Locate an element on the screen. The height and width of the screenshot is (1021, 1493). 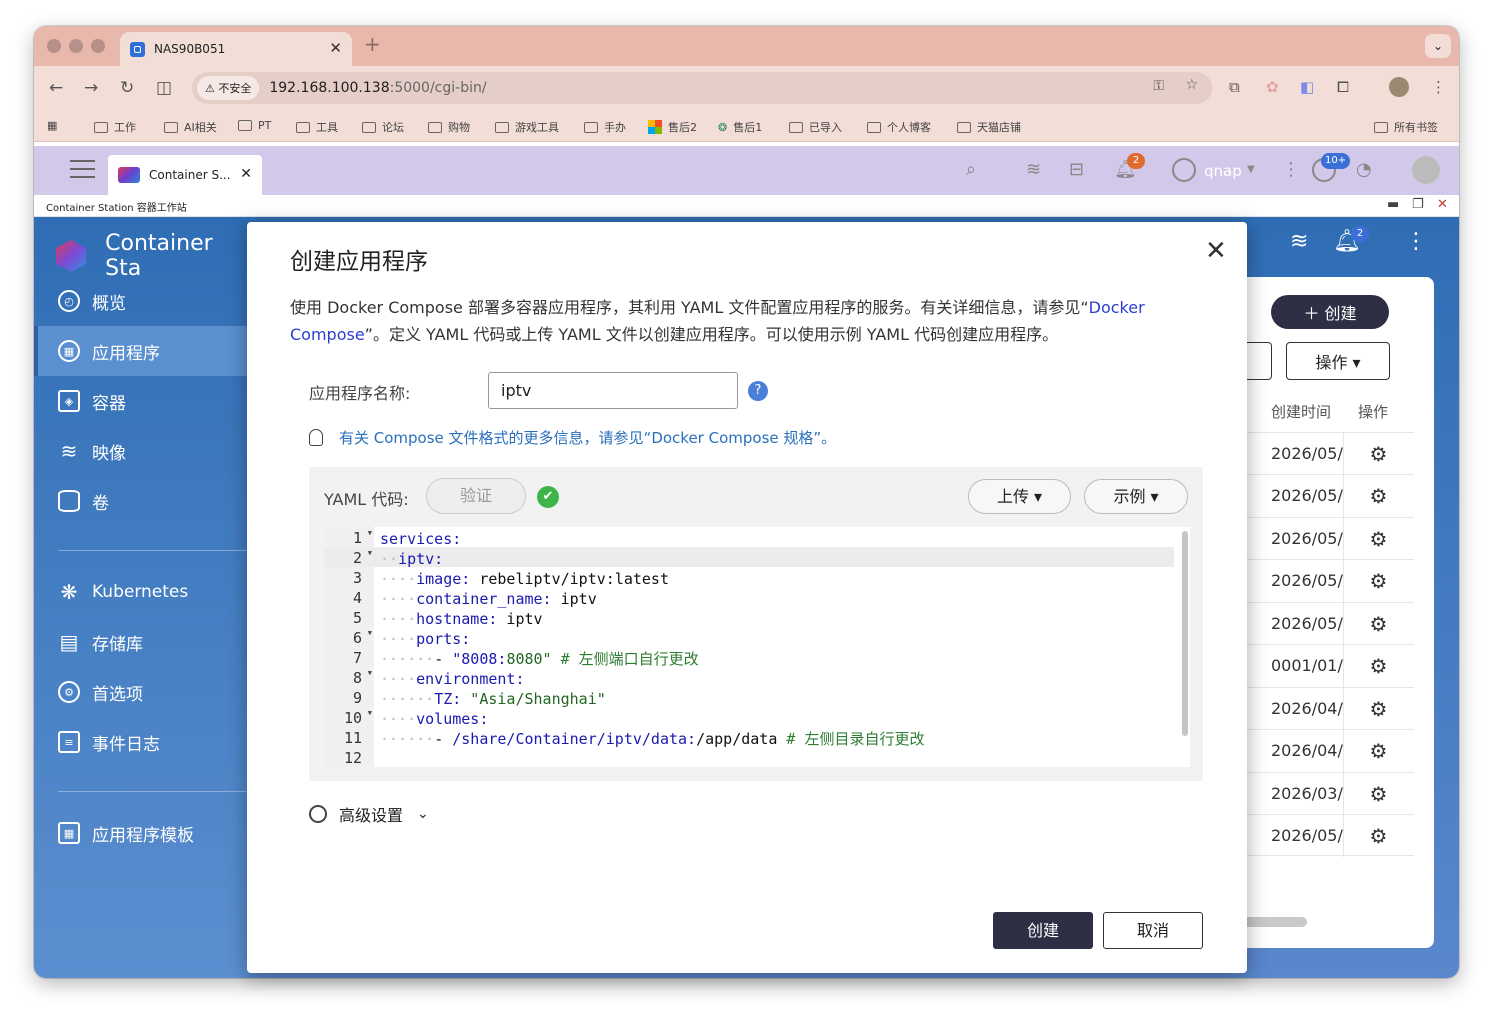
scroll-thumb is located at coordinates (1185, 633).